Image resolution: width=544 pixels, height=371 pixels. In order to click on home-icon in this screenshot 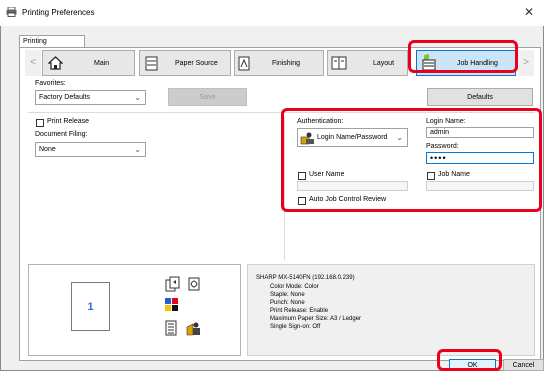, I will do `click(55, 69)`.